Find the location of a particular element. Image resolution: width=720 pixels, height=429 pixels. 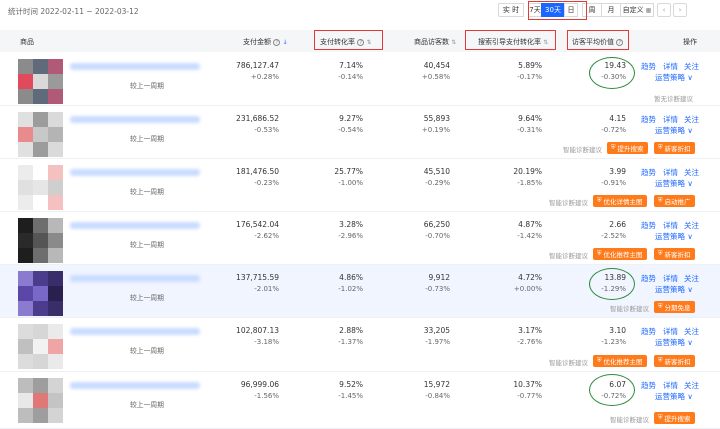

pay-amount-value: 176,542.04 is located at coordinates (257, 224).